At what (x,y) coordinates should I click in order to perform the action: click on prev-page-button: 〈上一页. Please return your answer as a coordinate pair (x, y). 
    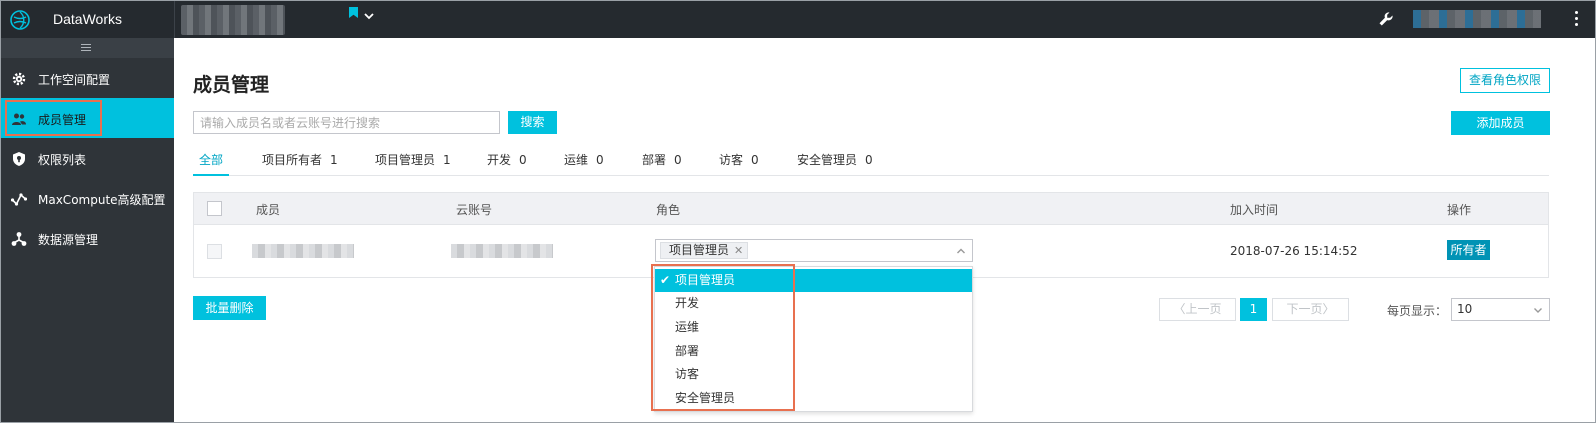
    Looking at the image, I should click on (1197, 309).